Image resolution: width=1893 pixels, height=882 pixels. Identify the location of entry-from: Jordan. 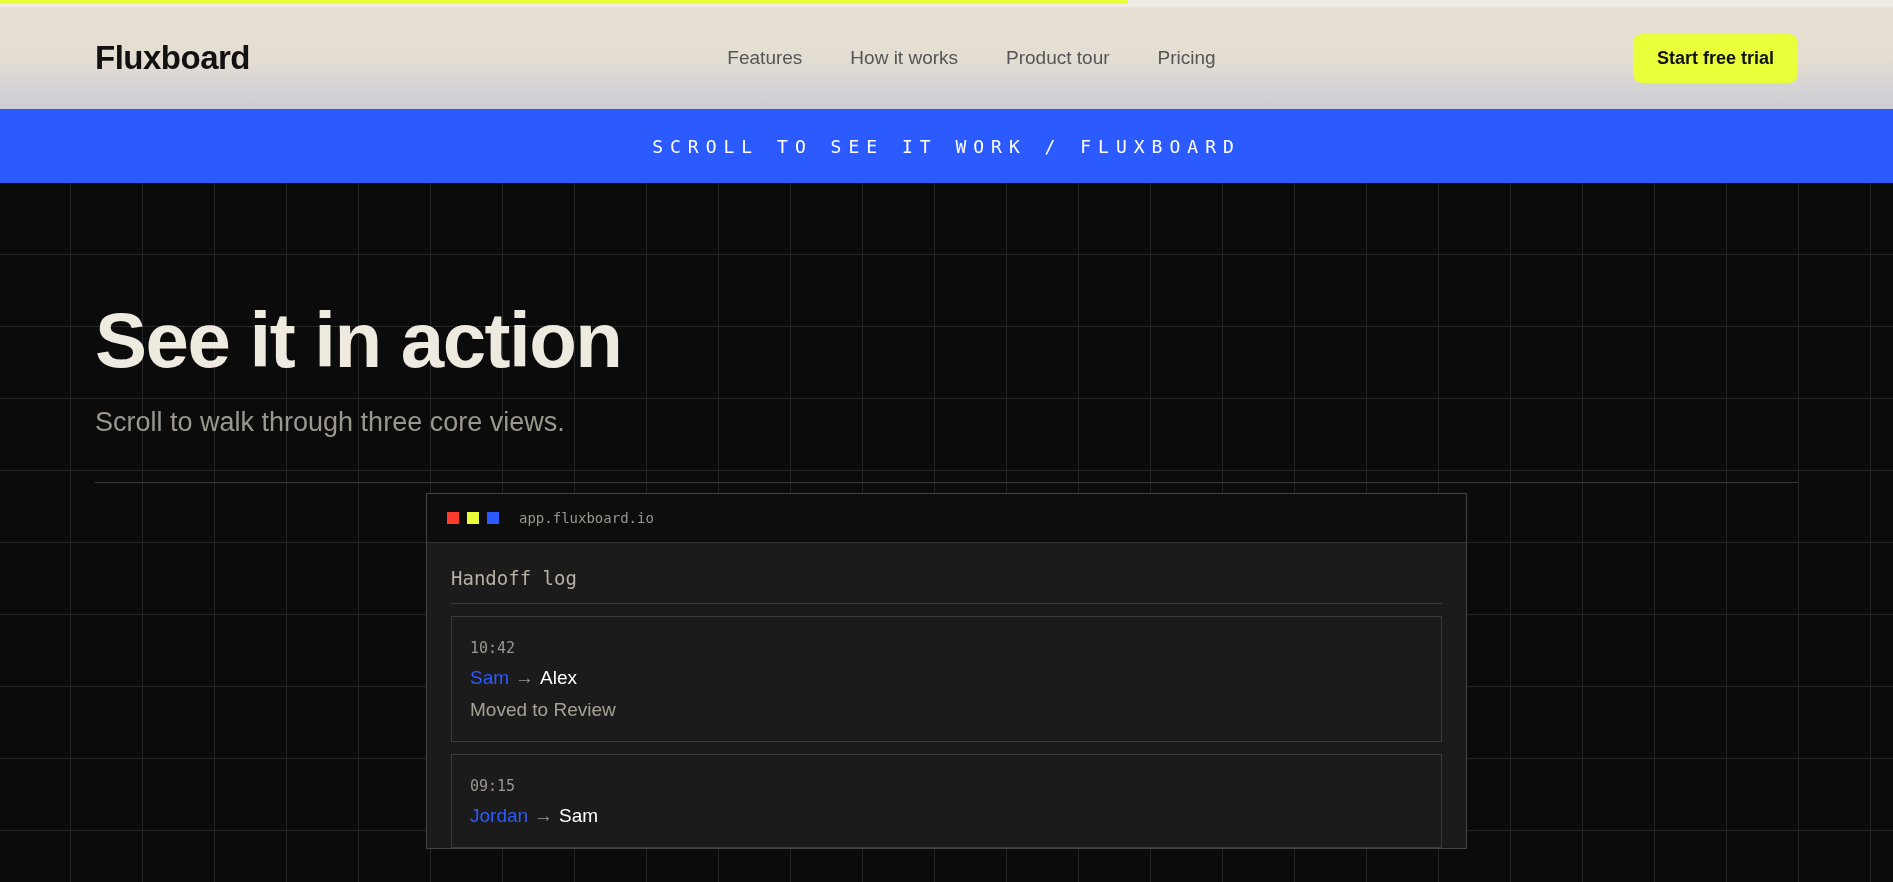
(499, 816).